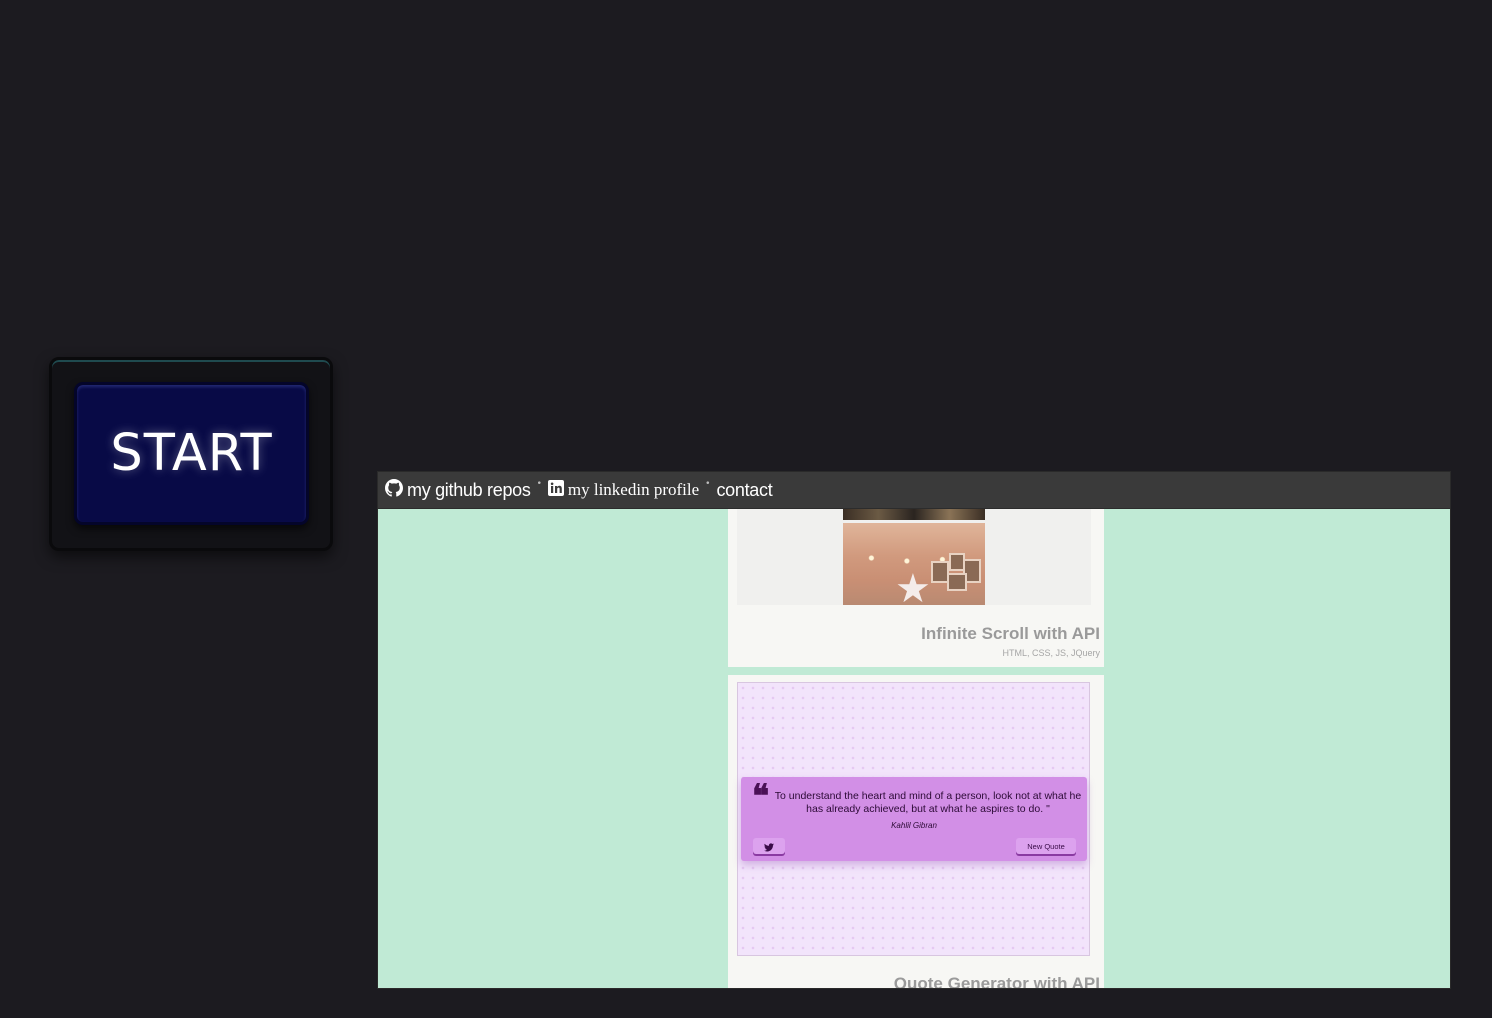 The width and height of the screenshot is (1492, 1018). I want to click on twitter-button, so click(769, 846).